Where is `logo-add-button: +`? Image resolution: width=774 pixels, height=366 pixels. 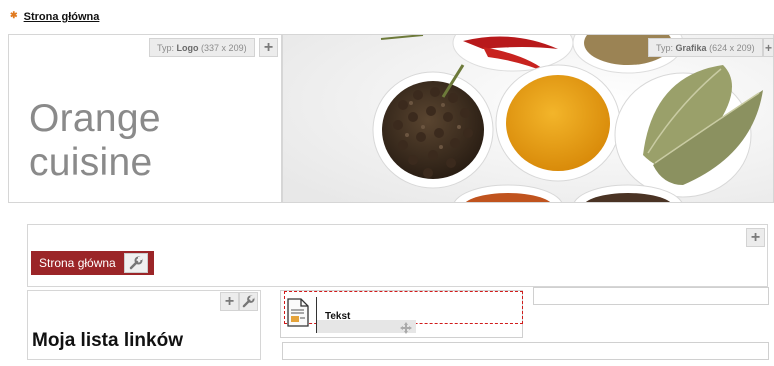 logo-add-button: + is located at coordinates (268, 47).